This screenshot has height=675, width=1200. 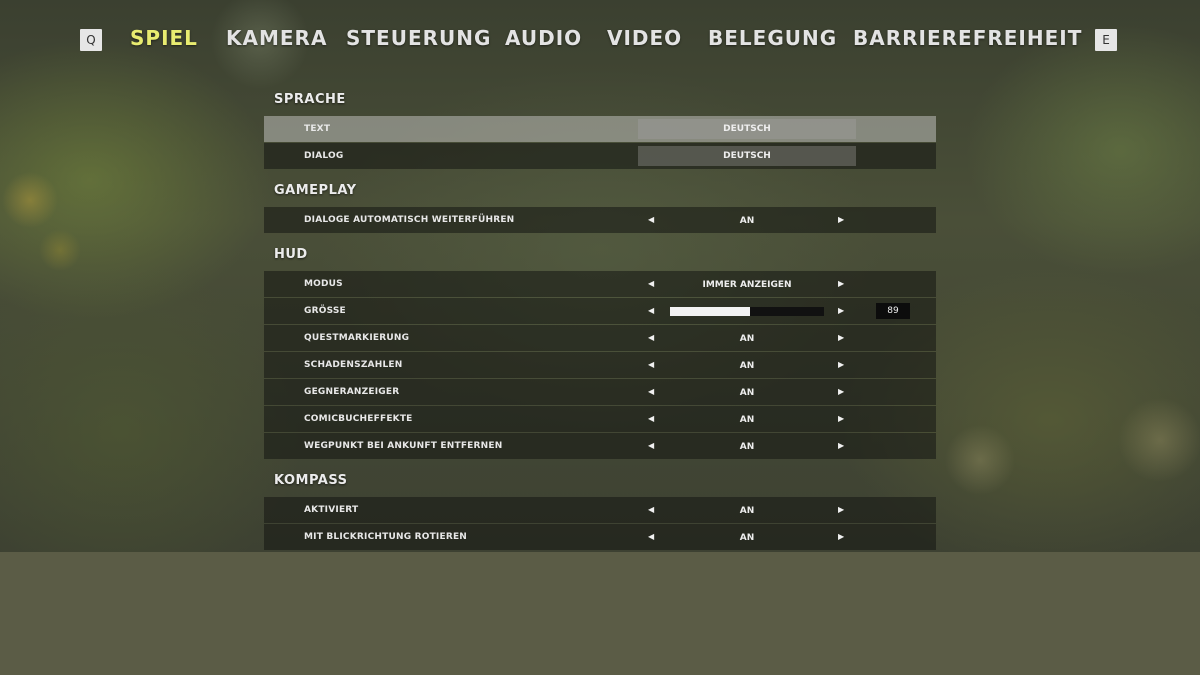 What do you see at coordinates (276, 38) in the screenshot?
I see `tab-kamera: Kamera` at bounding box center [276, 38].